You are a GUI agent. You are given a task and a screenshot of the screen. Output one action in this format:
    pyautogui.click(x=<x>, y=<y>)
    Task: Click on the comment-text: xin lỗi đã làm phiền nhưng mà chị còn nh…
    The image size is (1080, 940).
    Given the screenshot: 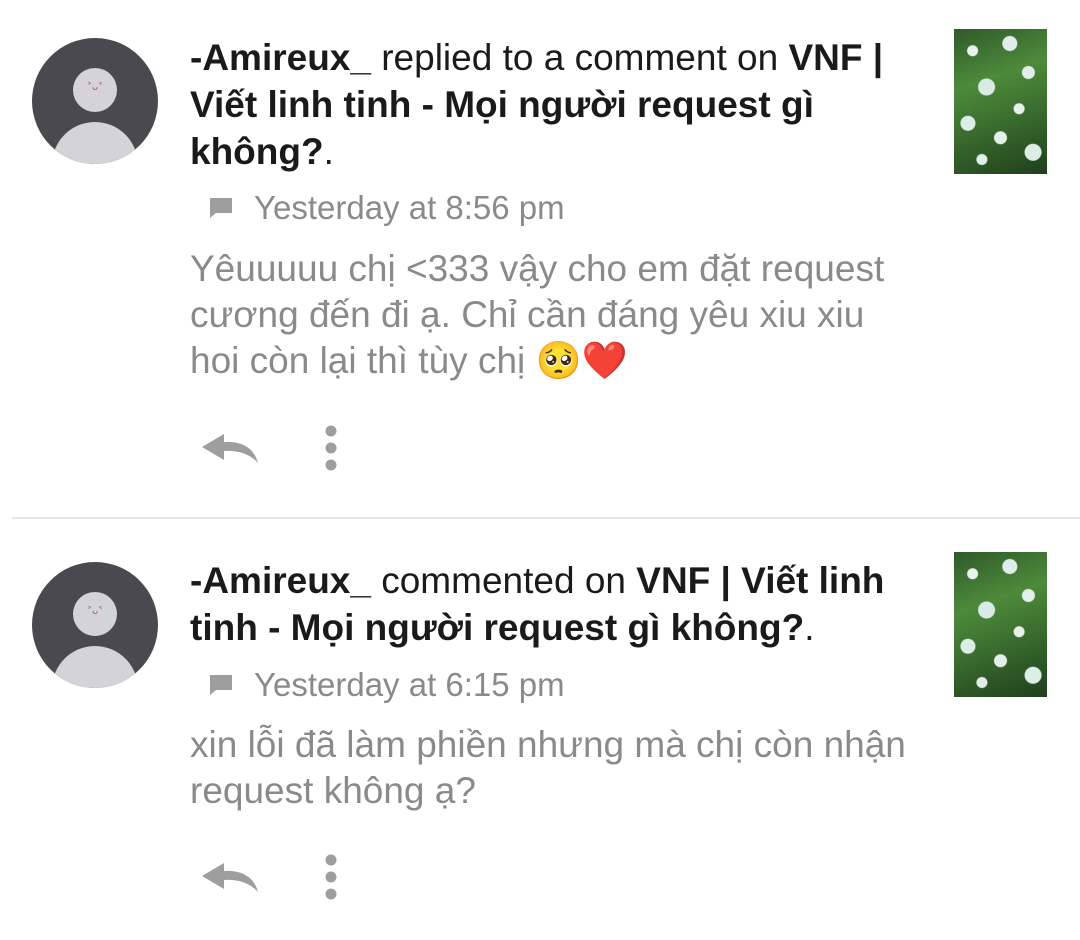 What is the action you would take?
    pyautogui.click(x=548, y=767)
    